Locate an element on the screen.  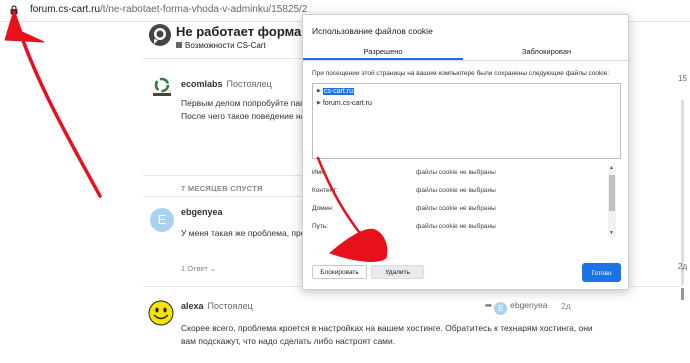
reply-to-link: ➦ Eebgenyea is located at coordinates (516, 307).